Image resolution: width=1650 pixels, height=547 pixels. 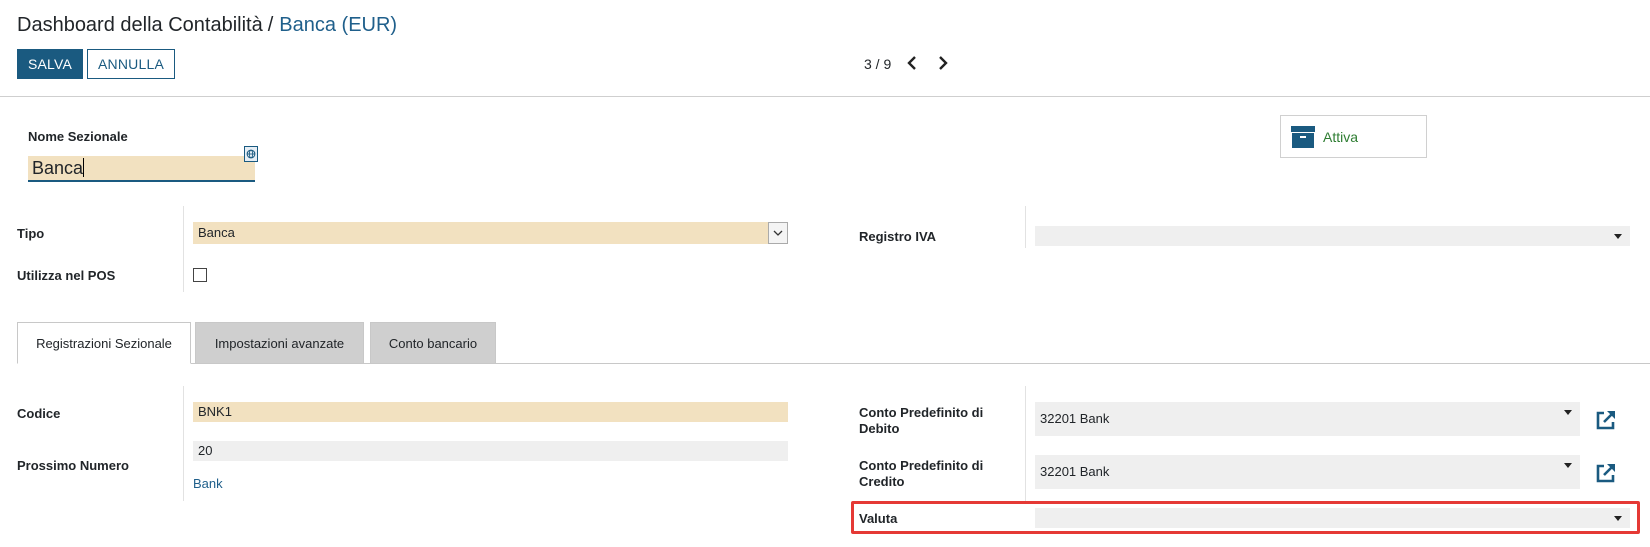 I want to click on breadcrumb-parent-link: Dashboard della Contabilità, so click(x=140, y=25).